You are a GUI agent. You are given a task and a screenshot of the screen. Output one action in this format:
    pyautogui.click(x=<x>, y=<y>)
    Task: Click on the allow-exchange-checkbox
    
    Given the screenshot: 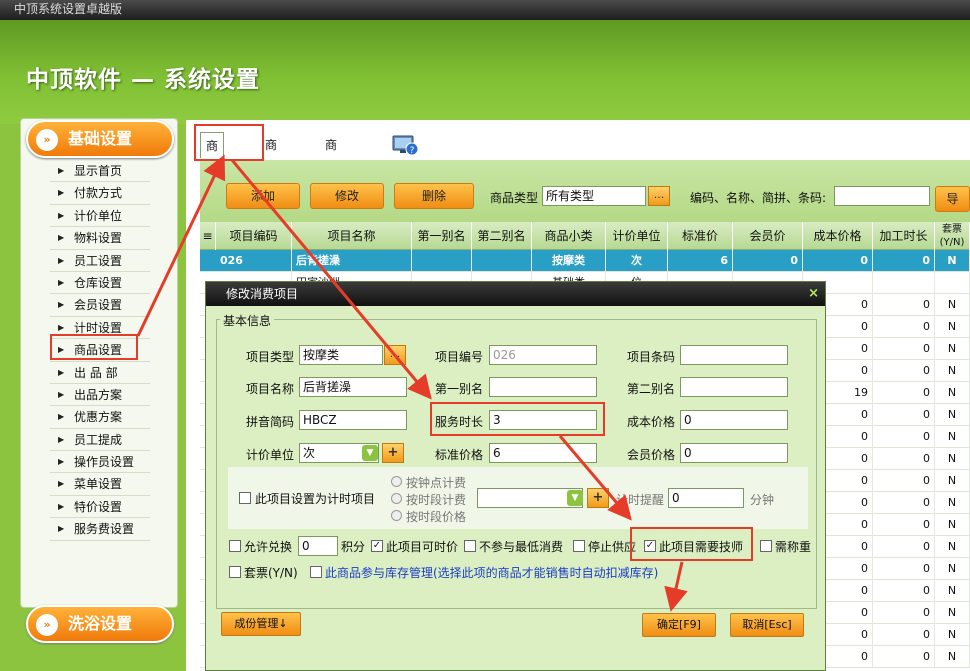 What is the action you would take?
    pyautogui.click(x=235, y=546)
    